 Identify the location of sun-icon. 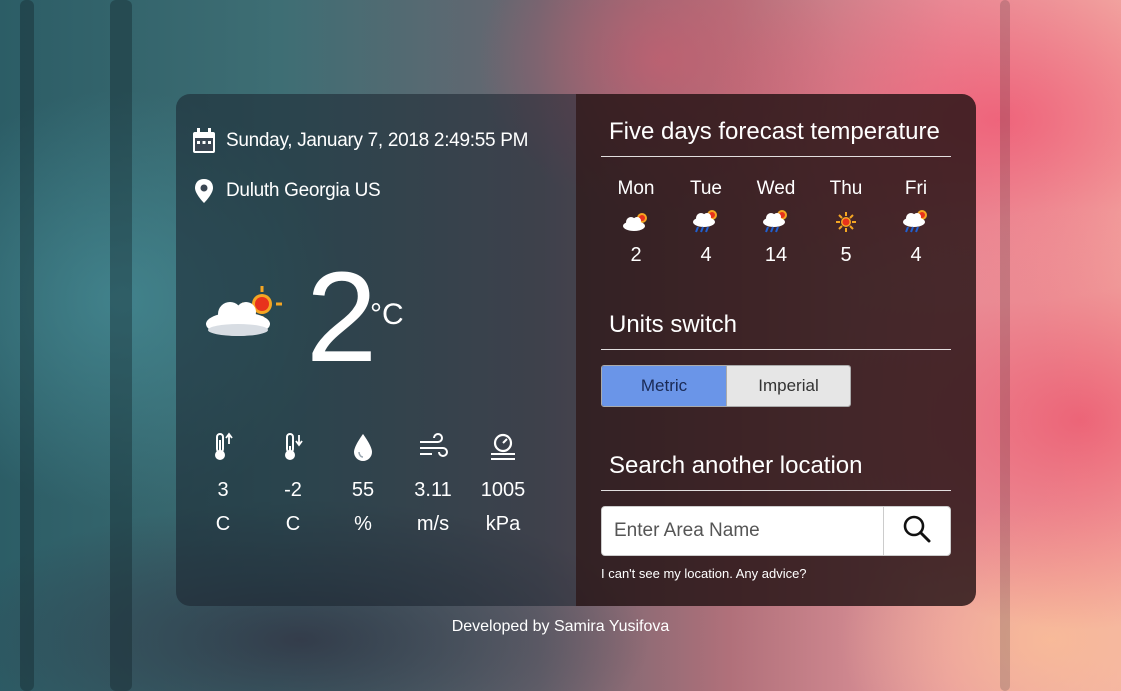
(846, 222).